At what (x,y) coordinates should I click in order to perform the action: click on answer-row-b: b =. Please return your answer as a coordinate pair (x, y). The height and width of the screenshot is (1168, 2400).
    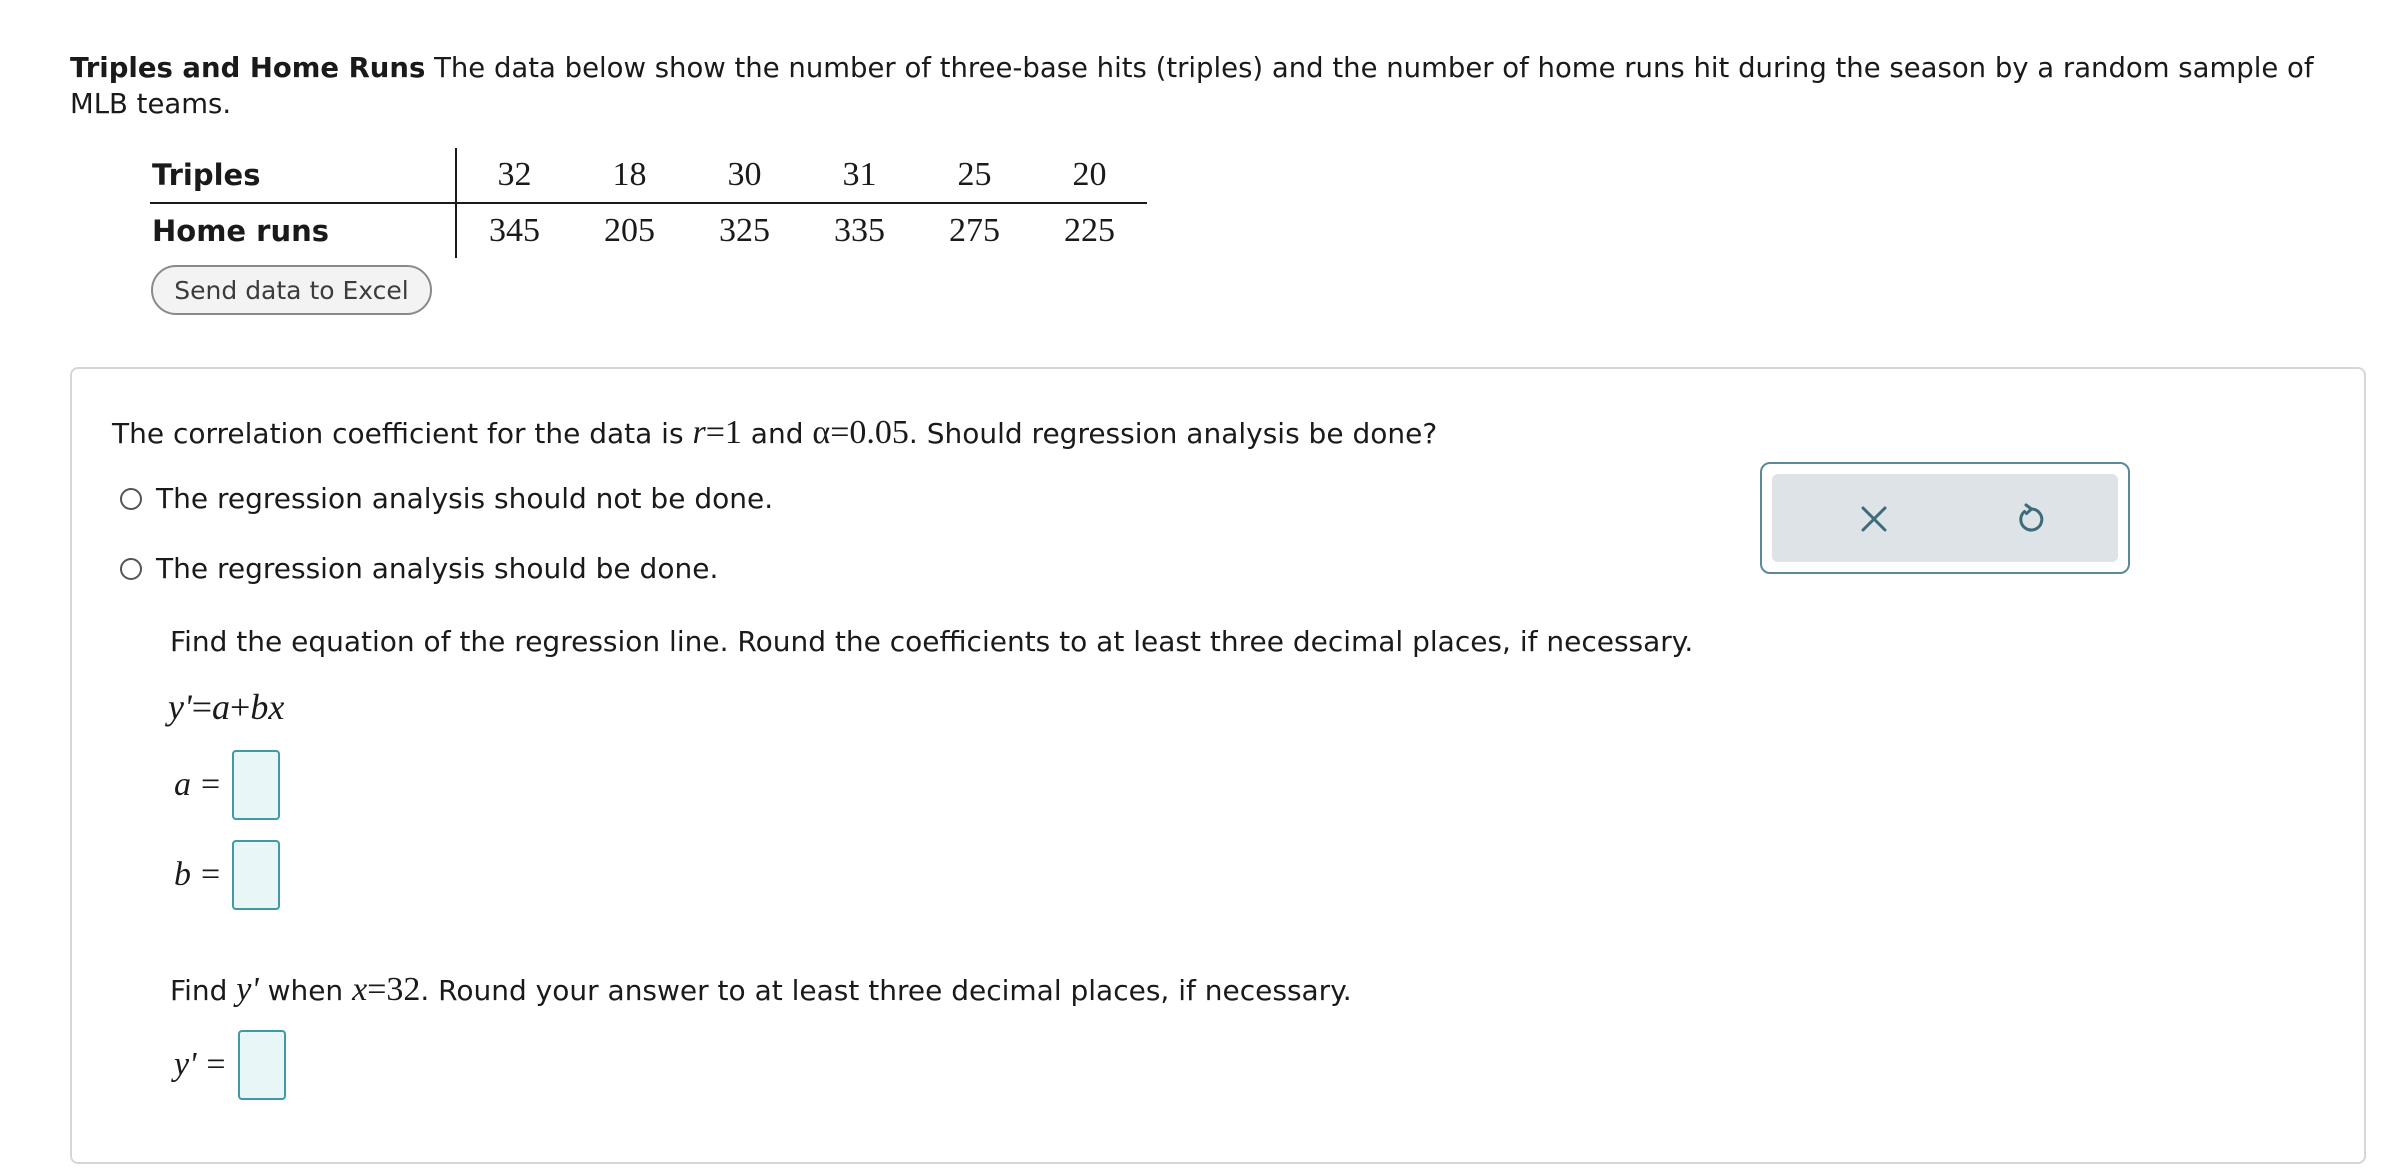
    Looking at the image, I should click on (227, 875).